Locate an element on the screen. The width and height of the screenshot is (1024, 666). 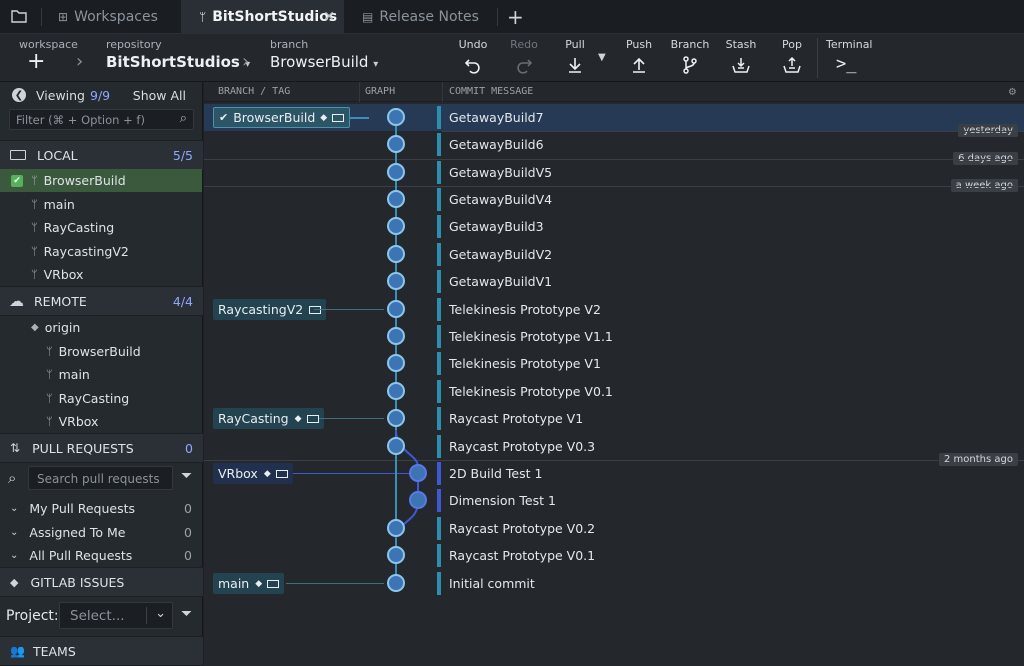
close-icon: ✕ is located at coordinates (329, 17).